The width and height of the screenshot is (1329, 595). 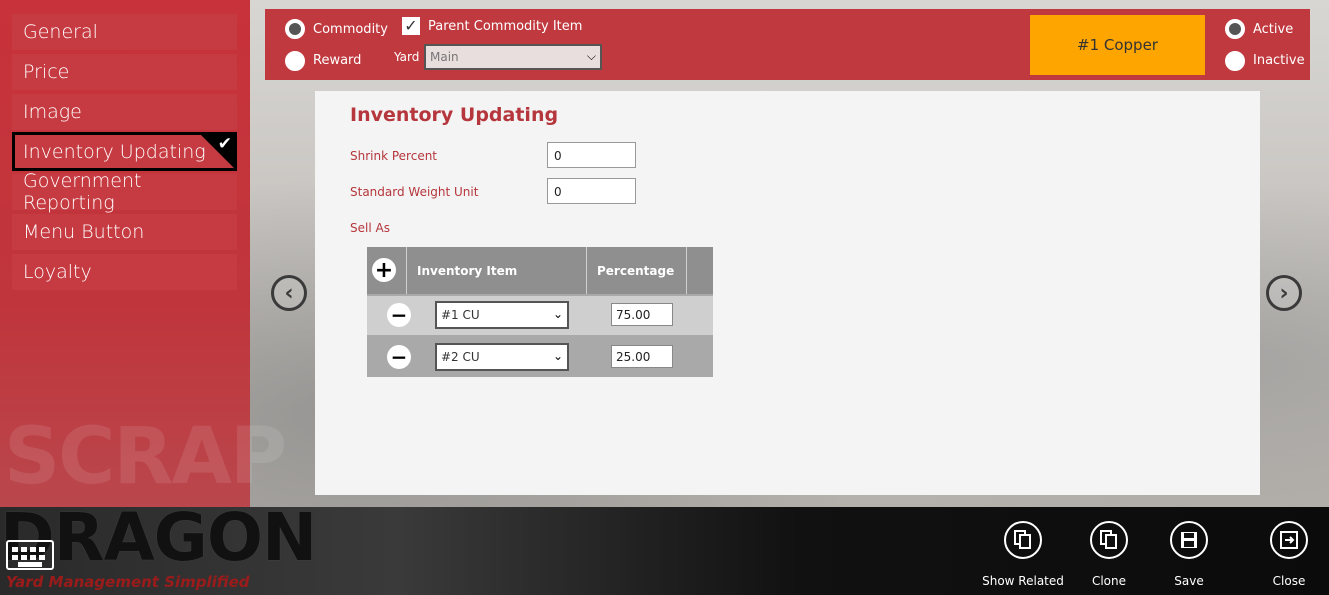 I want to click on logo-tagline: Yard Management Simplified, so click(x=128, y=582).